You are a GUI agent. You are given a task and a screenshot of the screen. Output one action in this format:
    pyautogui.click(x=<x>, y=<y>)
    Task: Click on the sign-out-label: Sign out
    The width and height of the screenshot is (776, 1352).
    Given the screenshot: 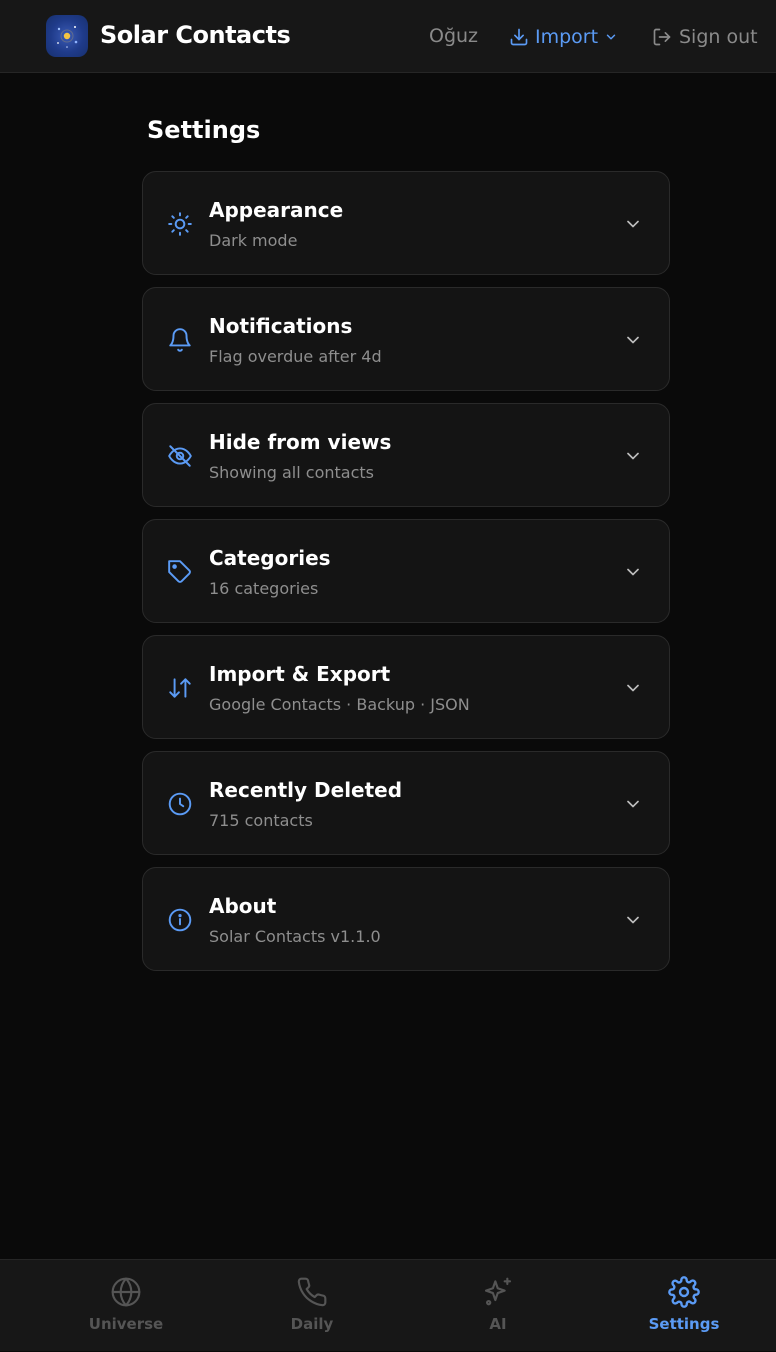 What is the action you would take?
    pyautogui.click(x=718, y=37)
    